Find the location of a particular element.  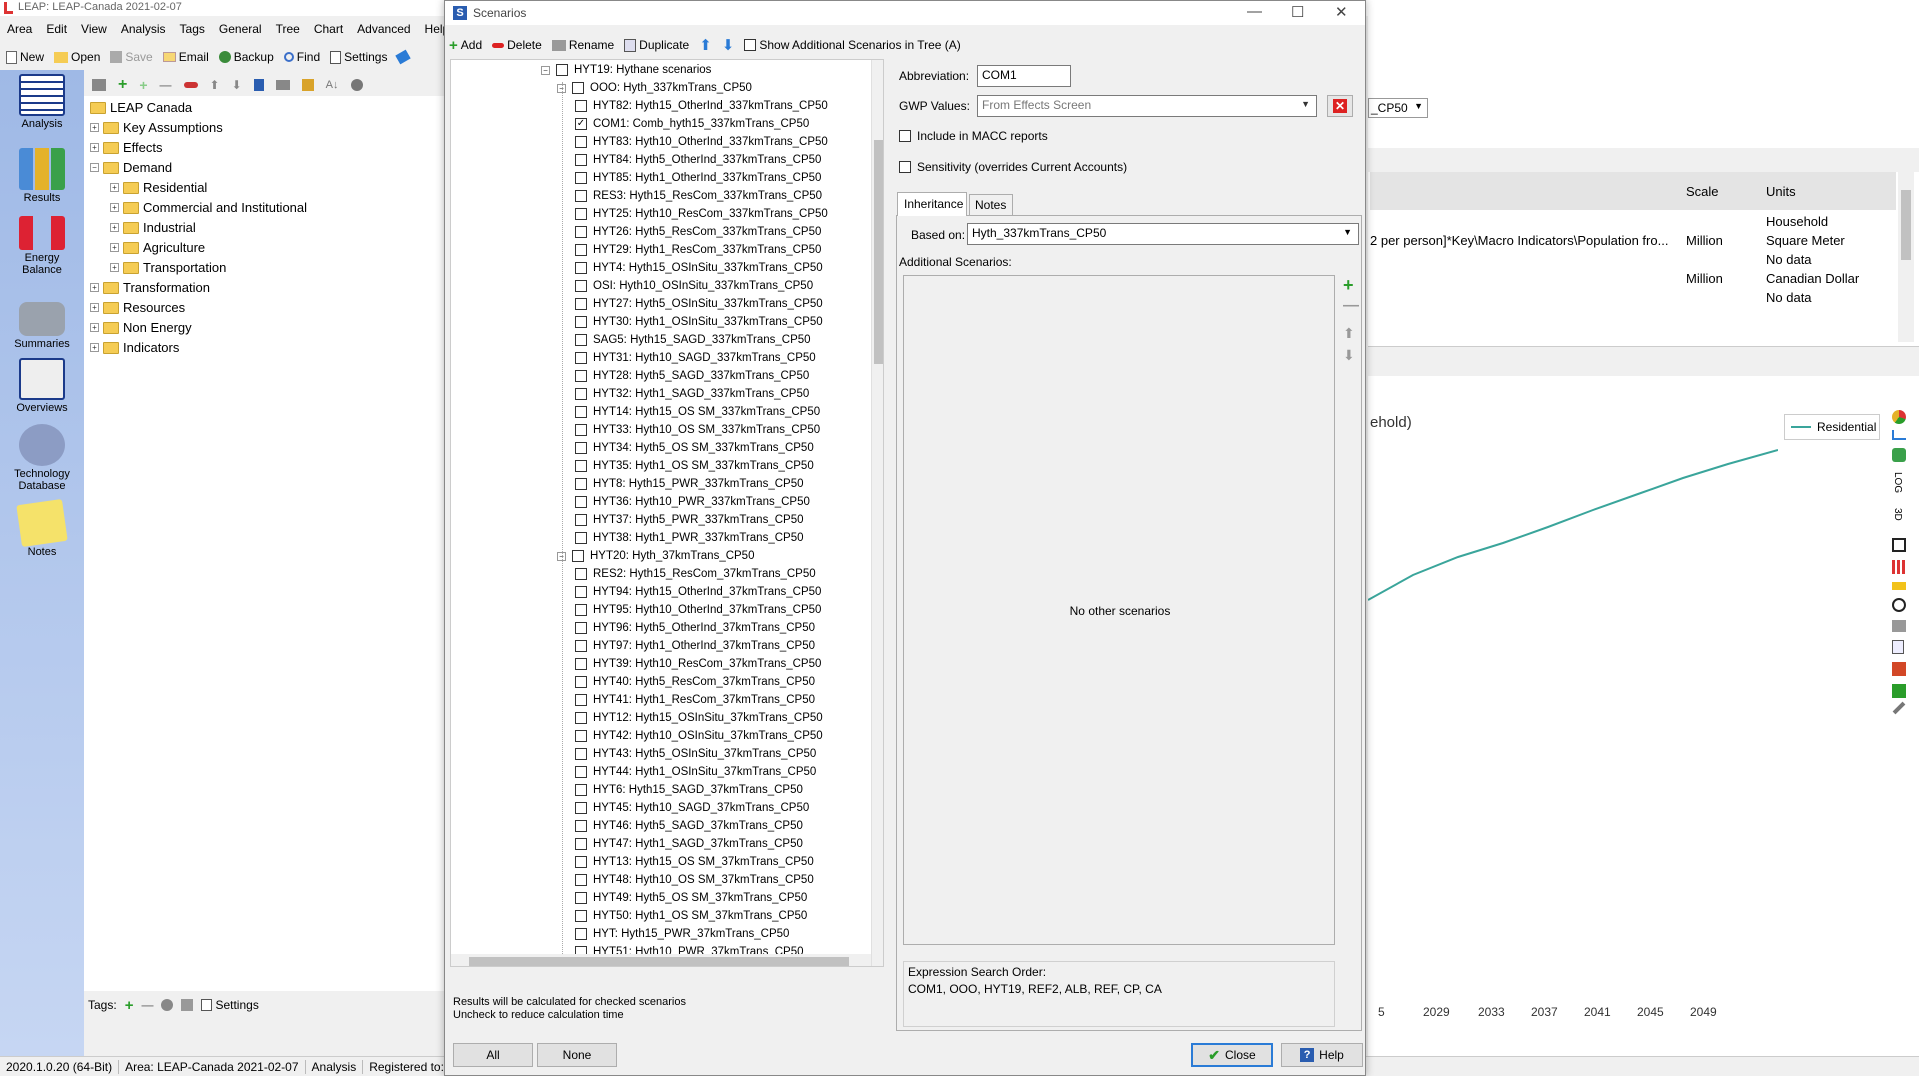

save-icon is located at coordinates (1899, 691).